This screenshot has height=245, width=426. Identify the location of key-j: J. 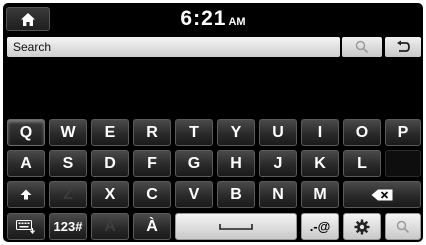
(278, 163).